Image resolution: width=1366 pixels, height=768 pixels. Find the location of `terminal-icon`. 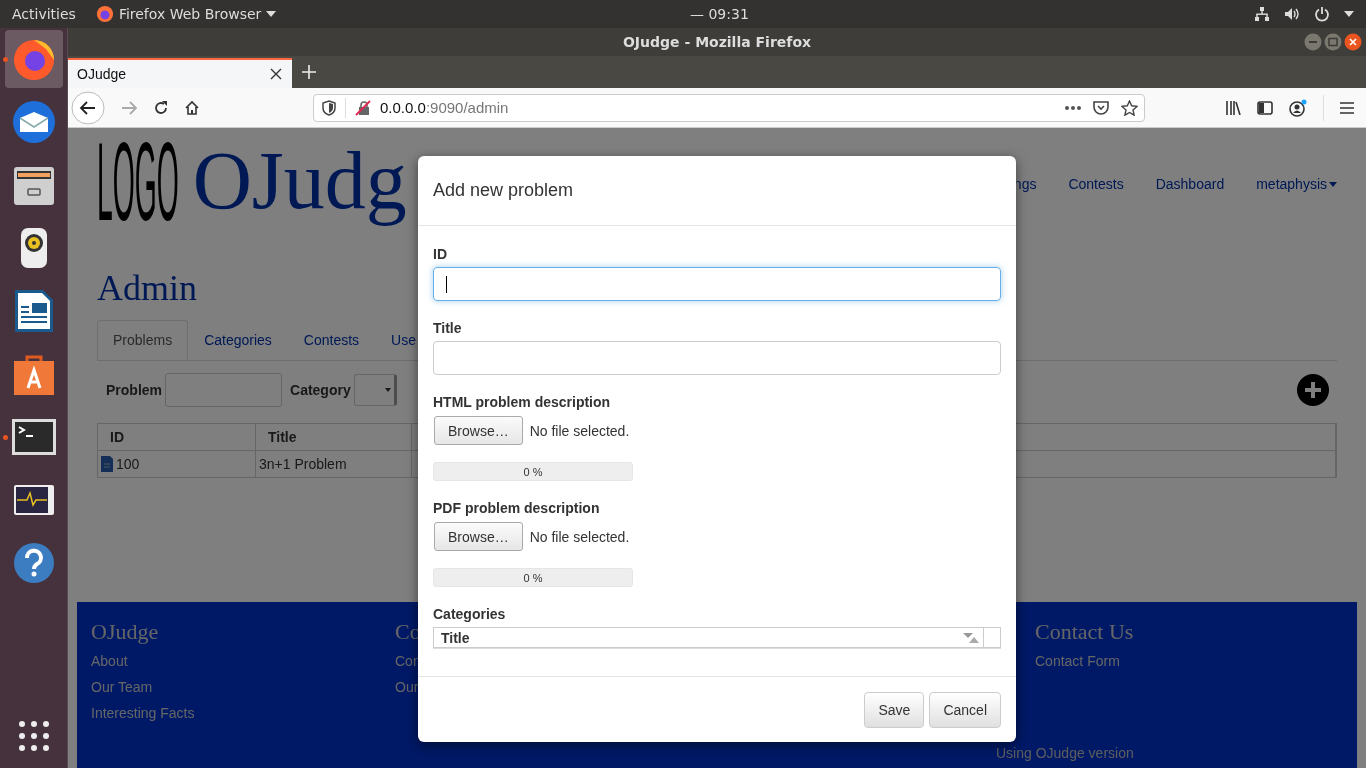

terminal-icon is located at coordinates (33, 437).